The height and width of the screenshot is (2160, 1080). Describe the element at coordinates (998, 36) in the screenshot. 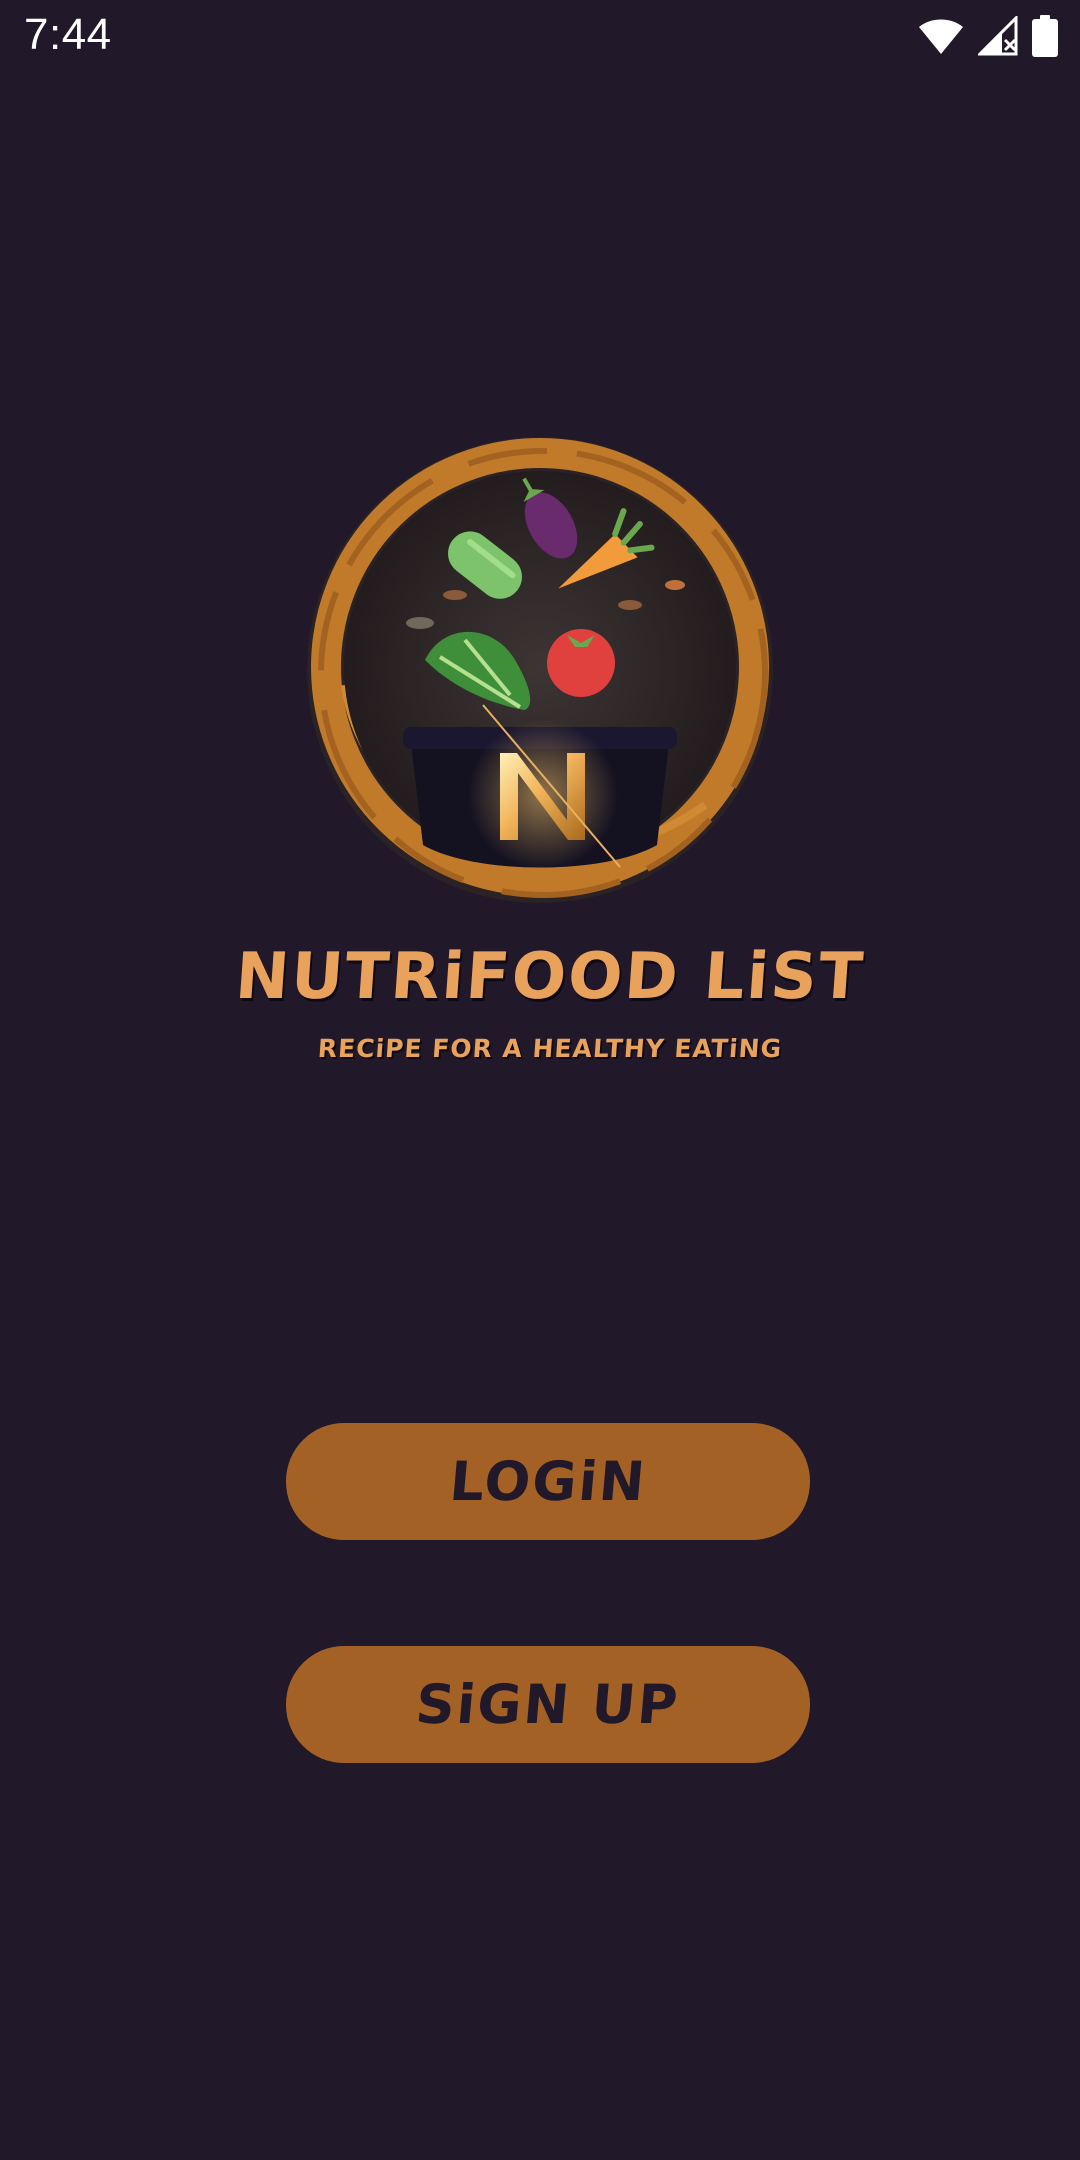

I see `cellular-signal-icon` at that location.